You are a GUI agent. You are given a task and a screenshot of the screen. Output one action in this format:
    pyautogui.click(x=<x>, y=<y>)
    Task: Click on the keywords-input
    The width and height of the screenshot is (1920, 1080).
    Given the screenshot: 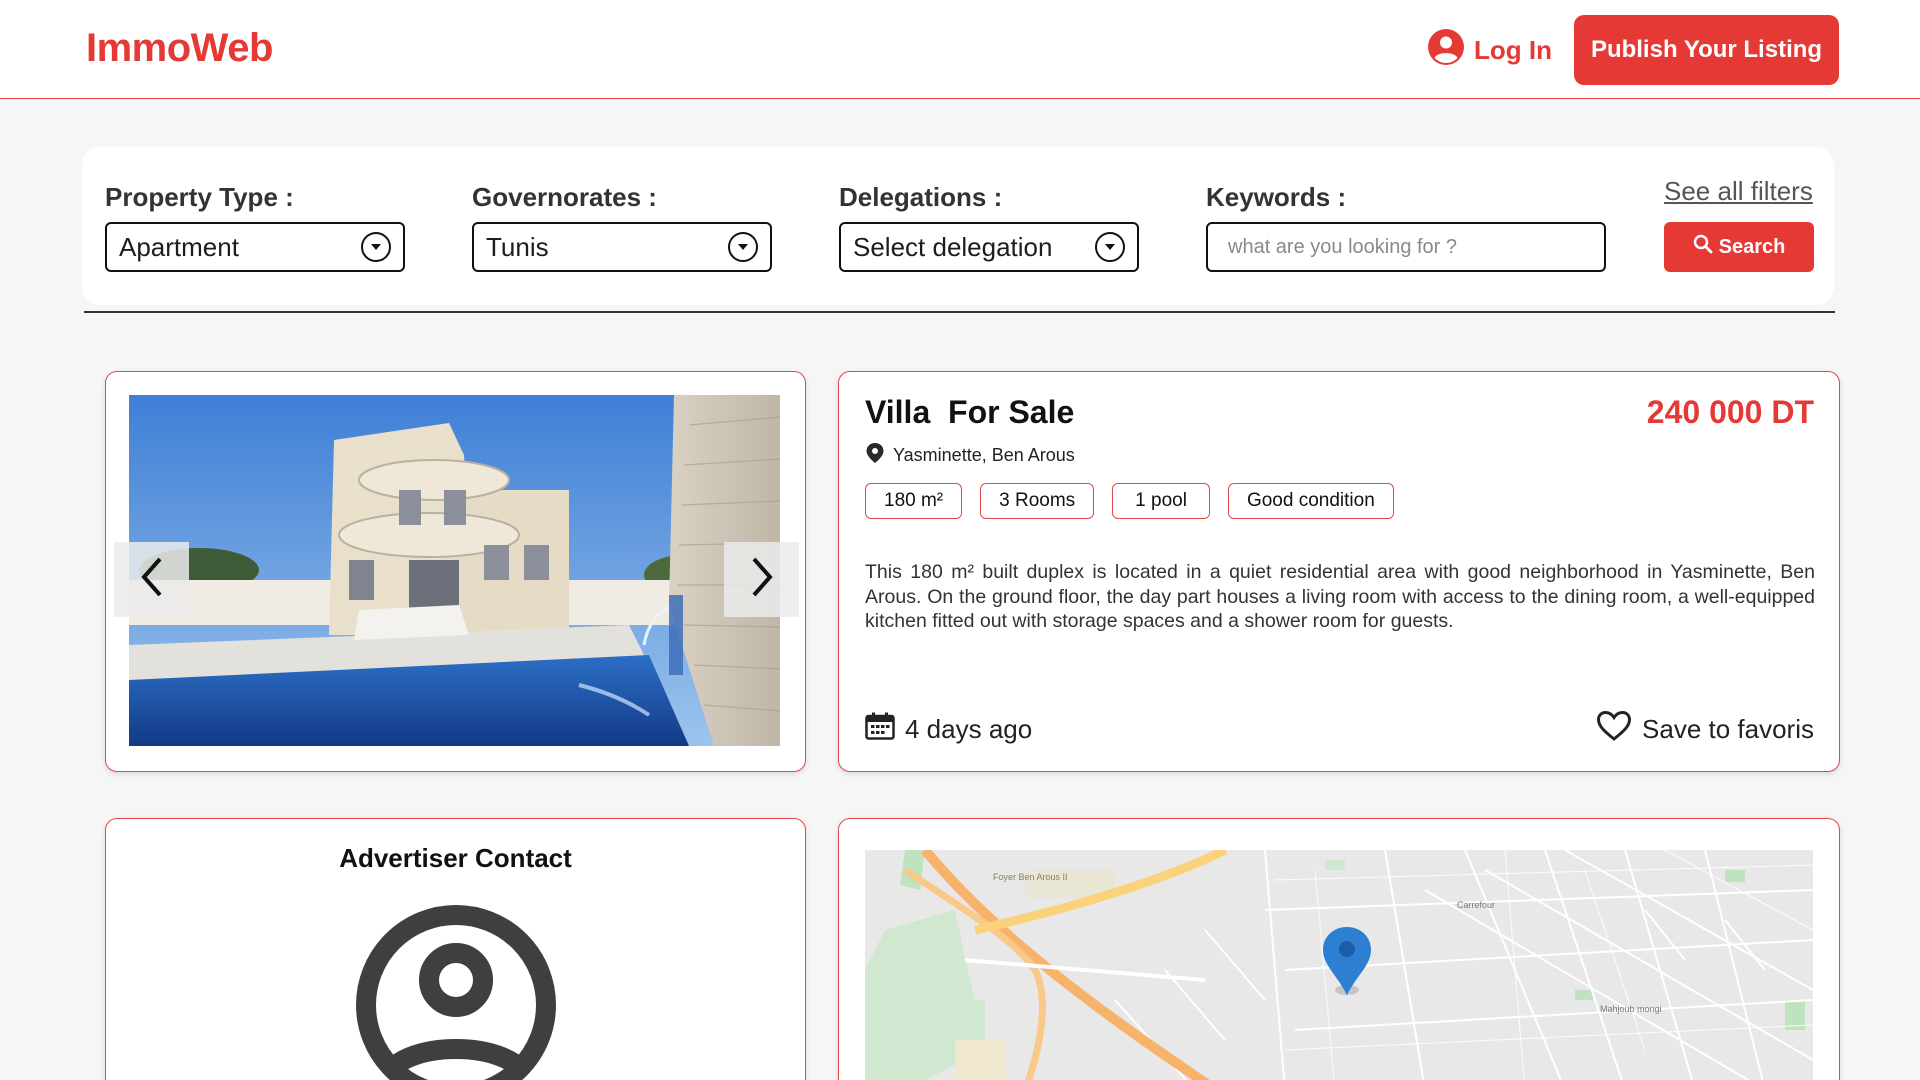 What is the action you would take?
    pyautogui.click(x=1406, y=247)
    